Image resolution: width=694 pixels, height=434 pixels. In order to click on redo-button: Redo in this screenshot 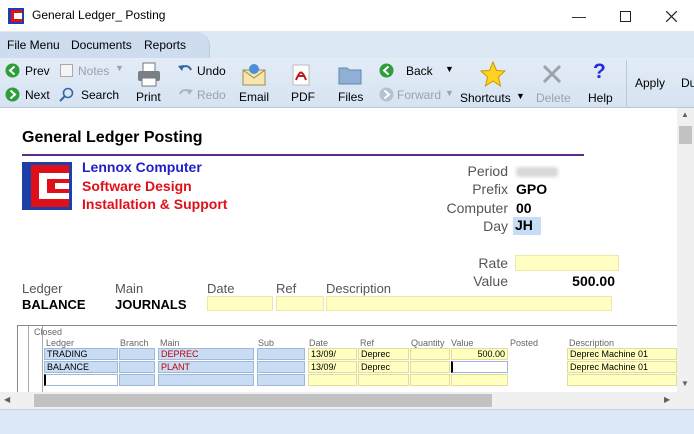, I will do `click(211, 95)`.